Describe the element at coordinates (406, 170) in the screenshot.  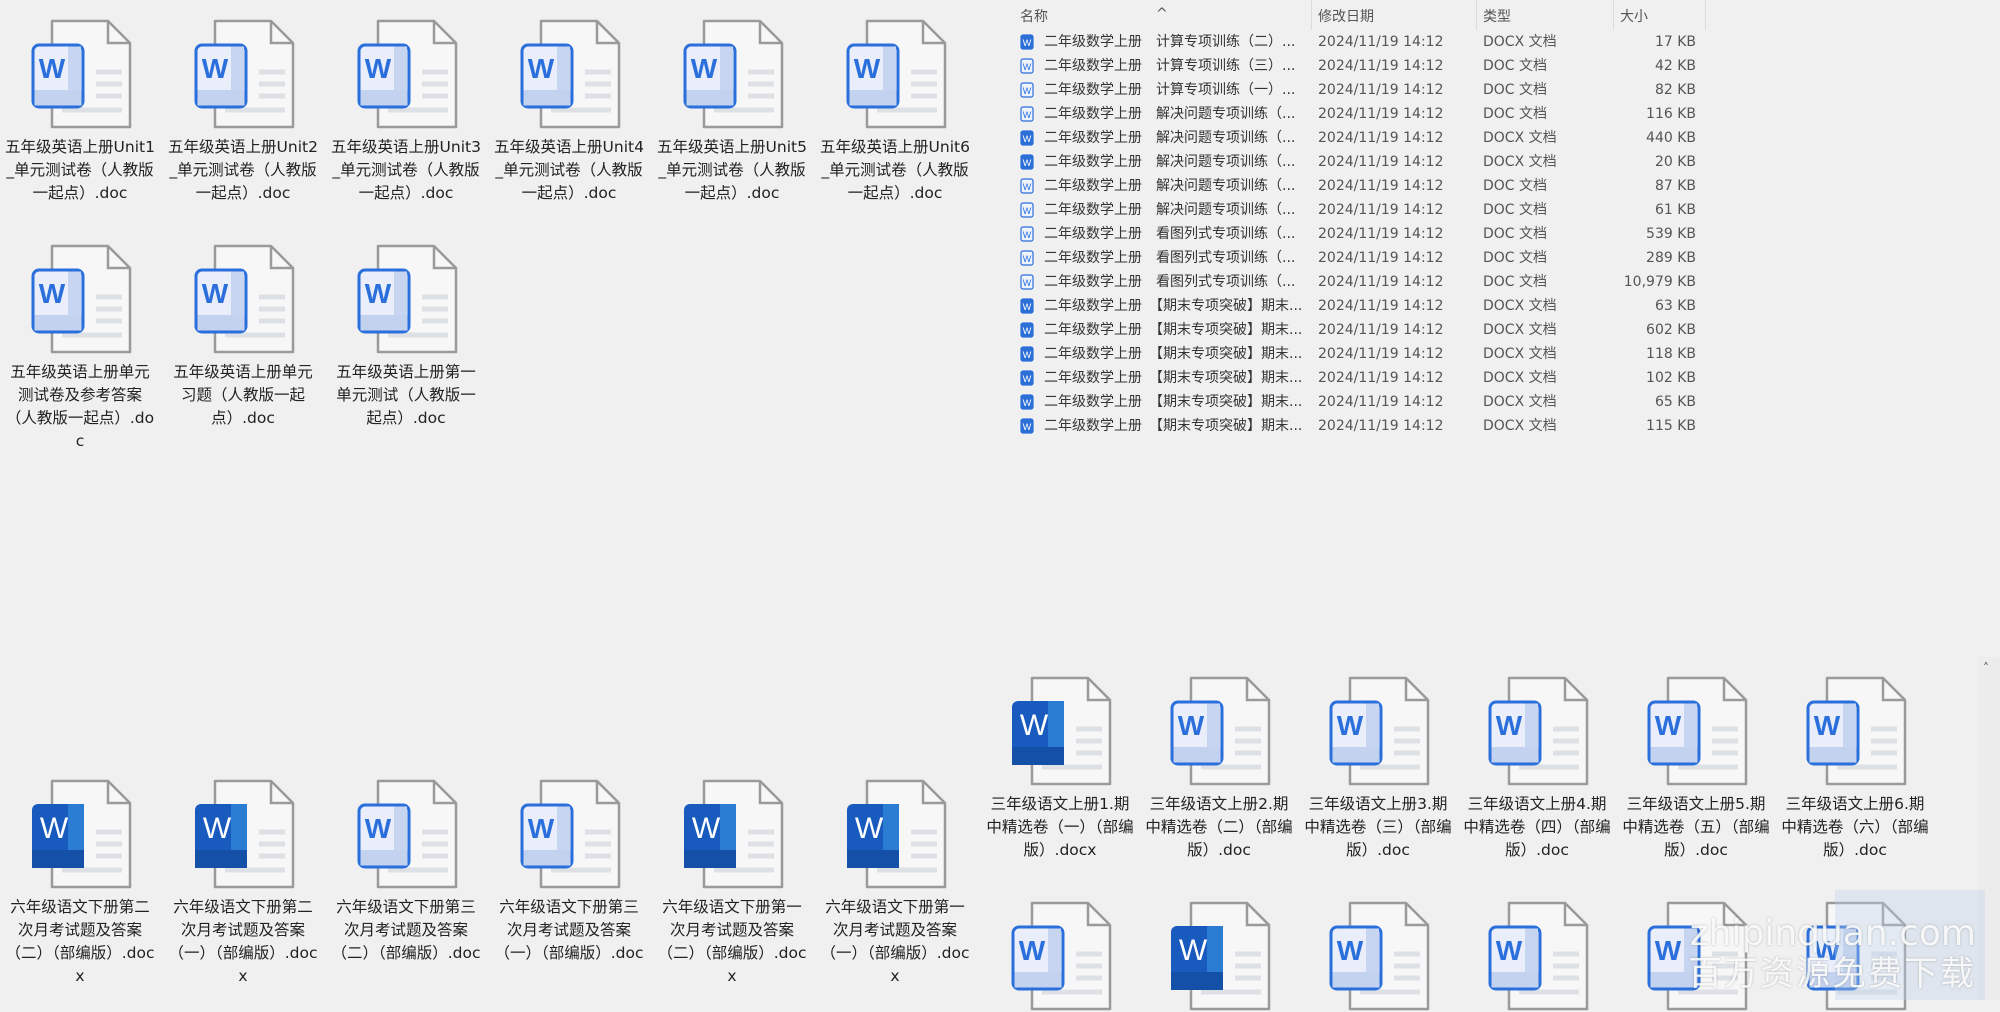
I see `file-name-label: 五年级英语上册Unit3_单元测试卷（人教版一起点）.doc` at that location.